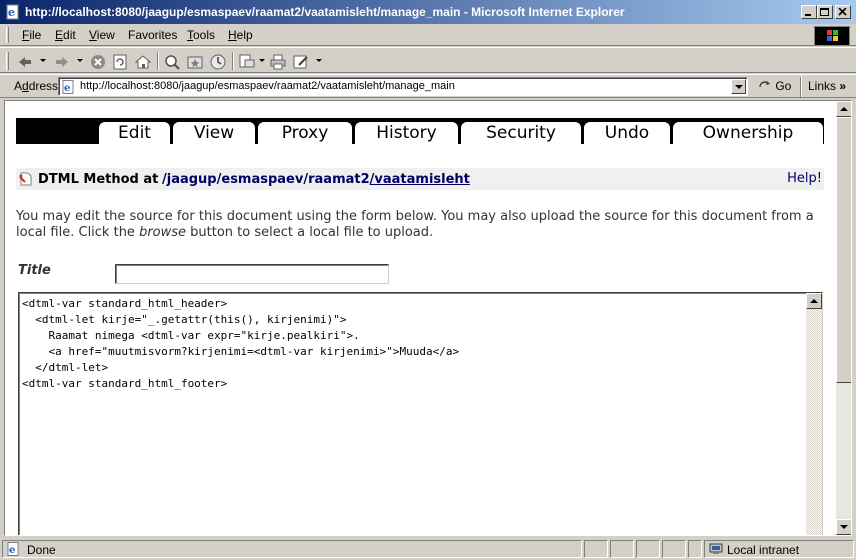 The image size is (856, 560). I want to click on search-icon, so click(172, 62).